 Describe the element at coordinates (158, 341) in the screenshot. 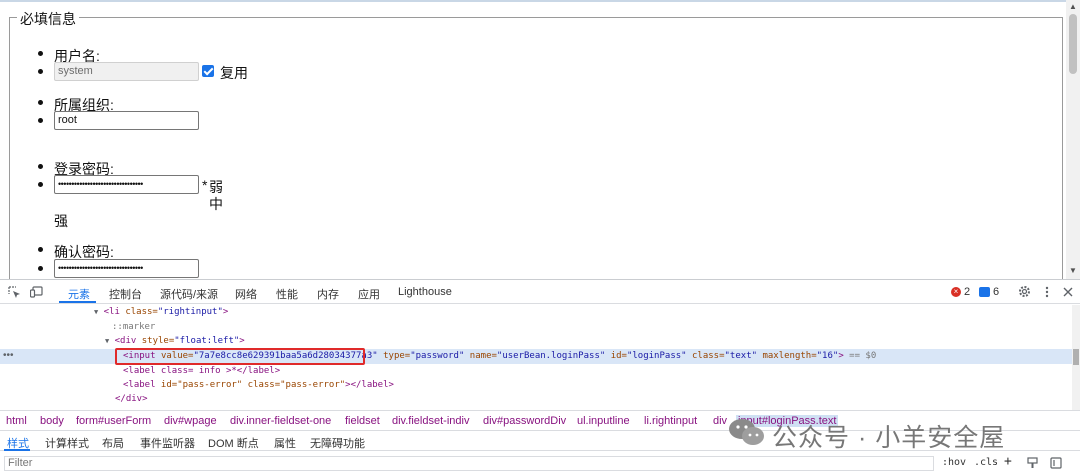

I see `attr-name: style=` at that location.